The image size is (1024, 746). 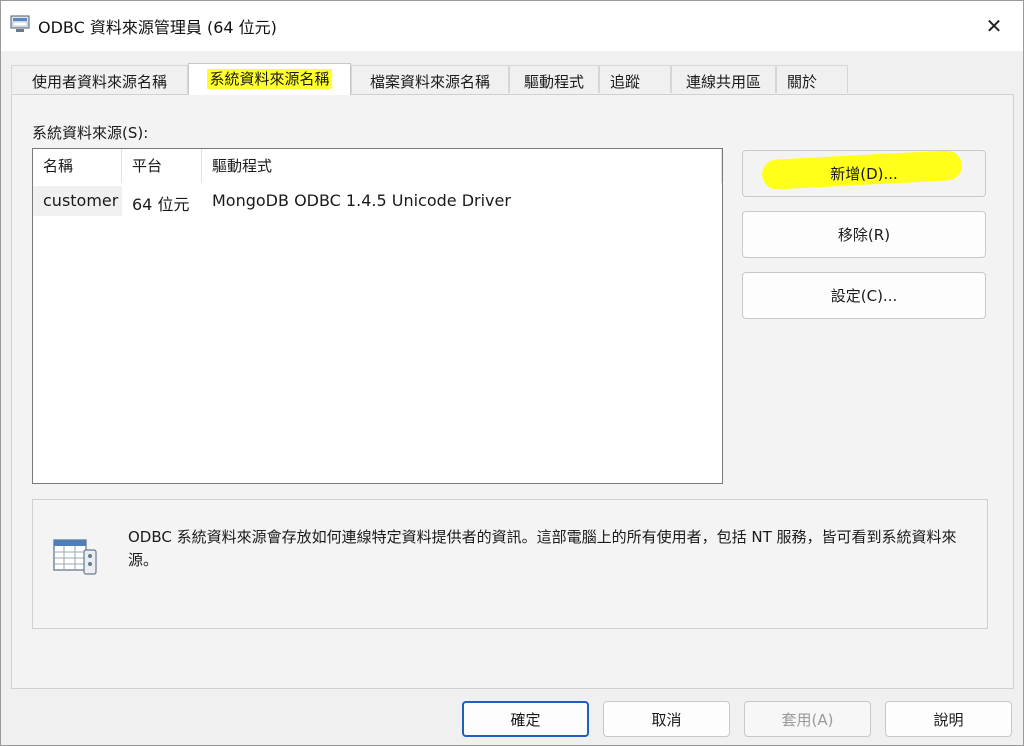 I want to click on ok-button-label: 確定, so click(x=525, y=719).